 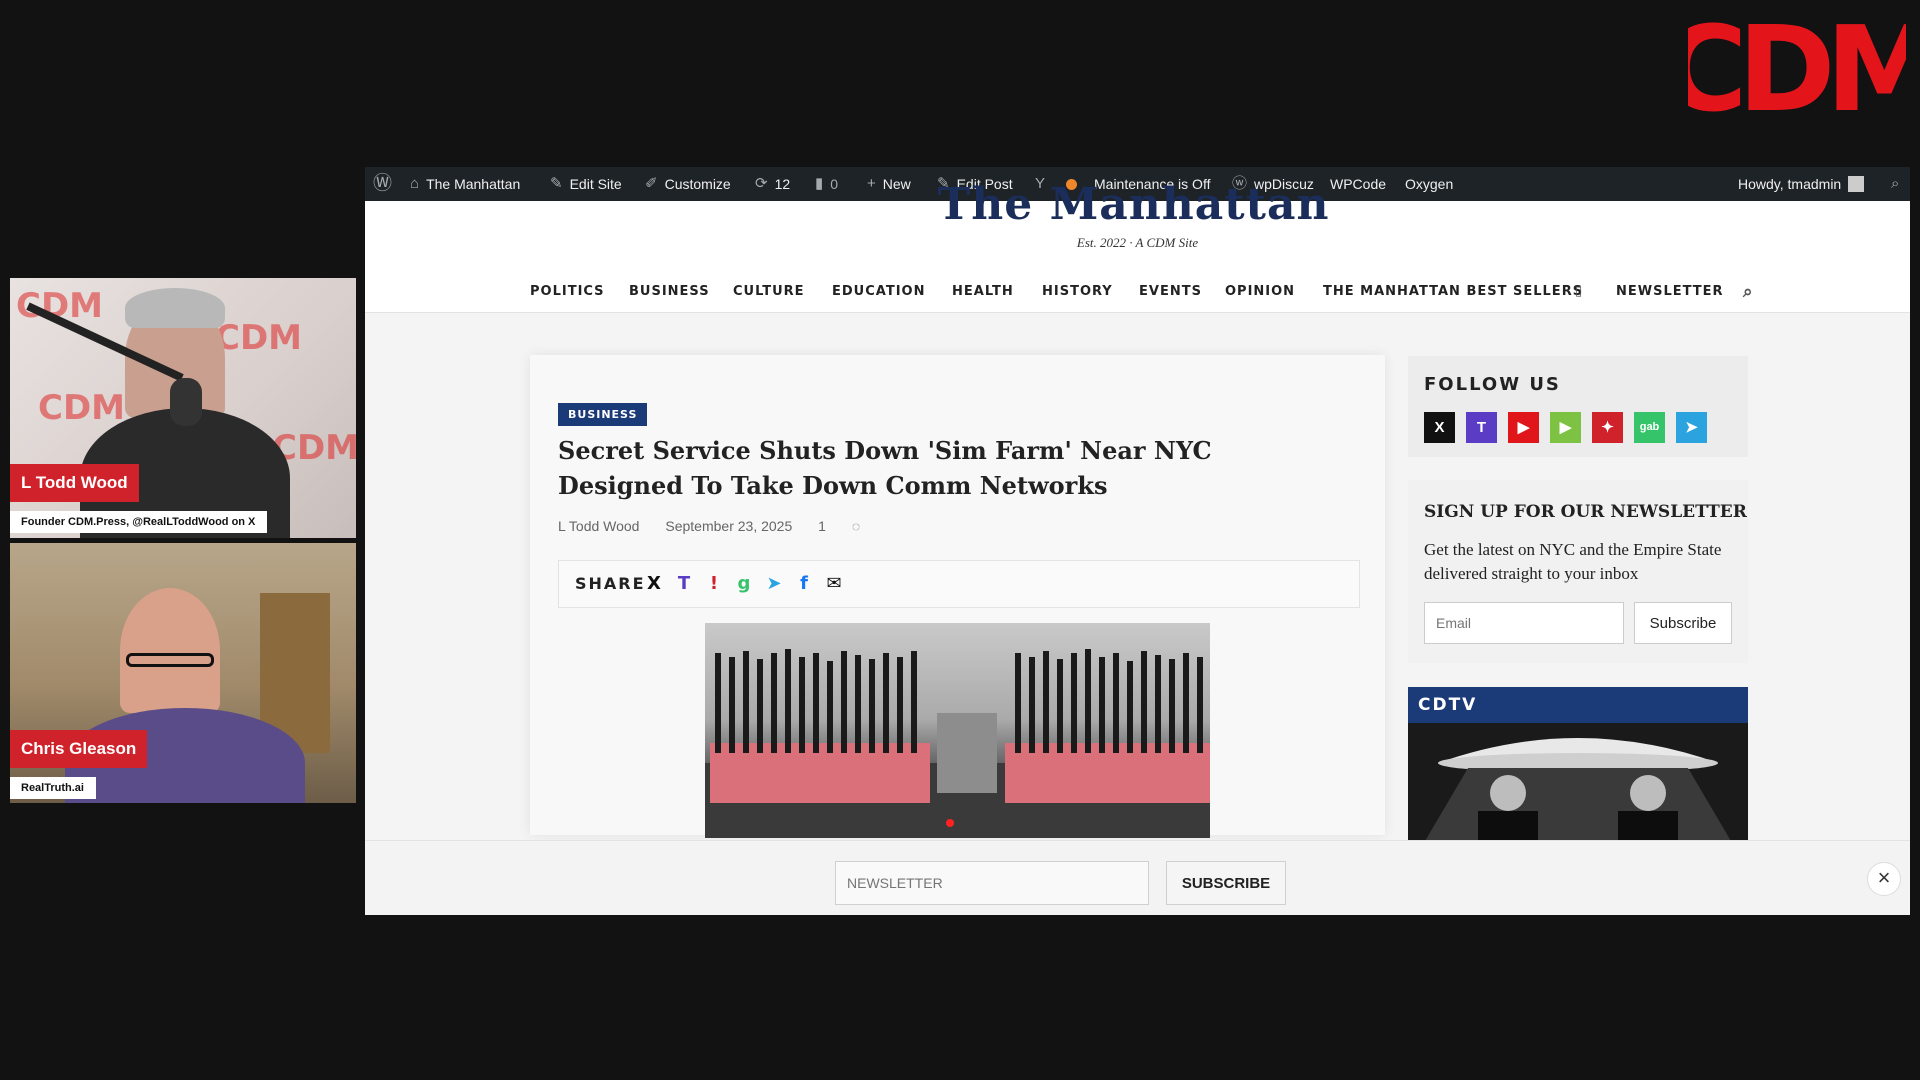 What do you see at coordinates (139, 522) in the screenshot?
I see `subtitle-tag: Founder CDM.Press, @RealLToddWood on X` at bounding box center [139, 522].